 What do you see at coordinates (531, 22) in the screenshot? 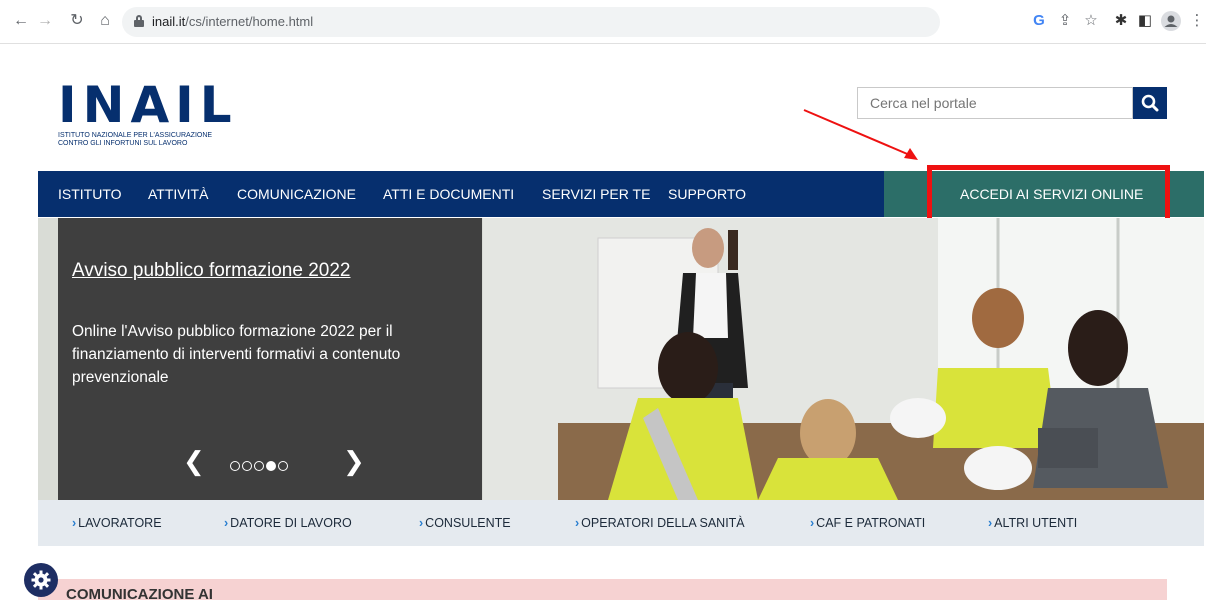
I see `address-bar: inail.it/cs/internet/home.html` at bounding box center [531, 22].